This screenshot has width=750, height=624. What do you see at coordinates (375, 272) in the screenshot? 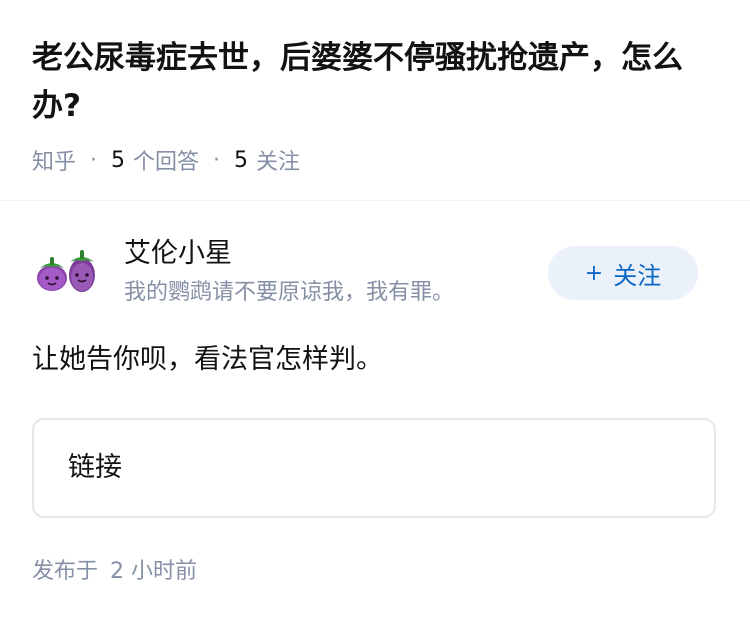
I see `author-row: 艾伦小星 我的鹦鹉请不要原谅我，我有罪。 + 关注` at bounding box center [375, 272].